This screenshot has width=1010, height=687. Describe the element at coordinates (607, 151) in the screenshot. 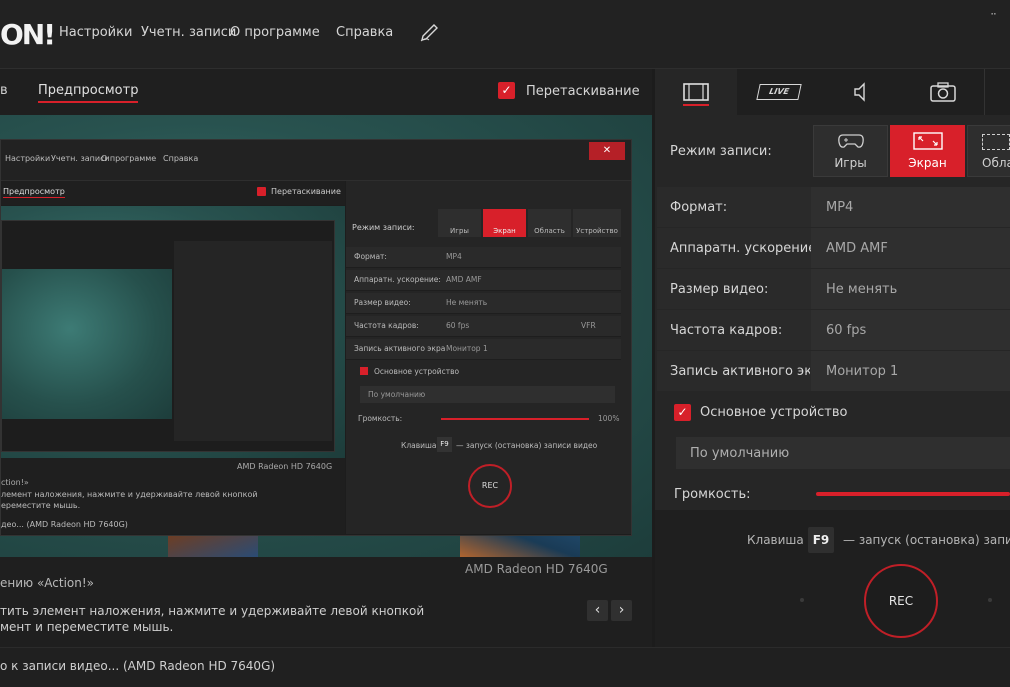

I see `nested-close-icon: ✕` at that location.